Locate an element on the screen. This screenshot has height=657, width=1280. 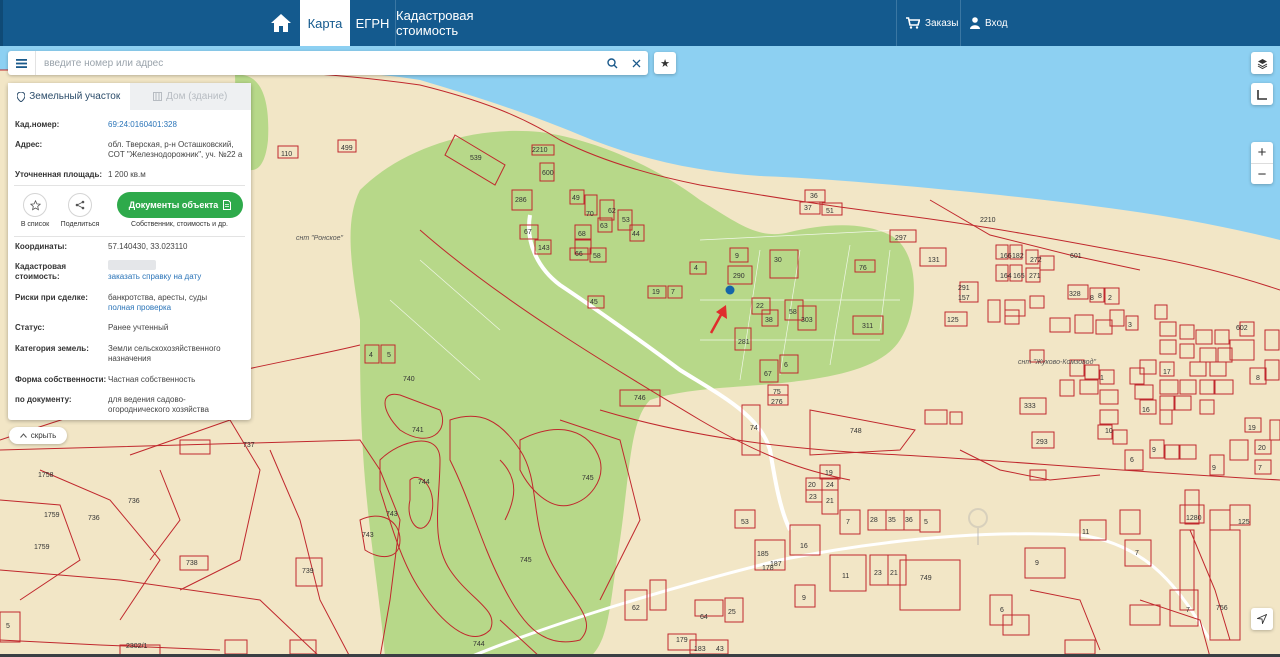
svg-text: 736 is located at coordinates (134, 501).